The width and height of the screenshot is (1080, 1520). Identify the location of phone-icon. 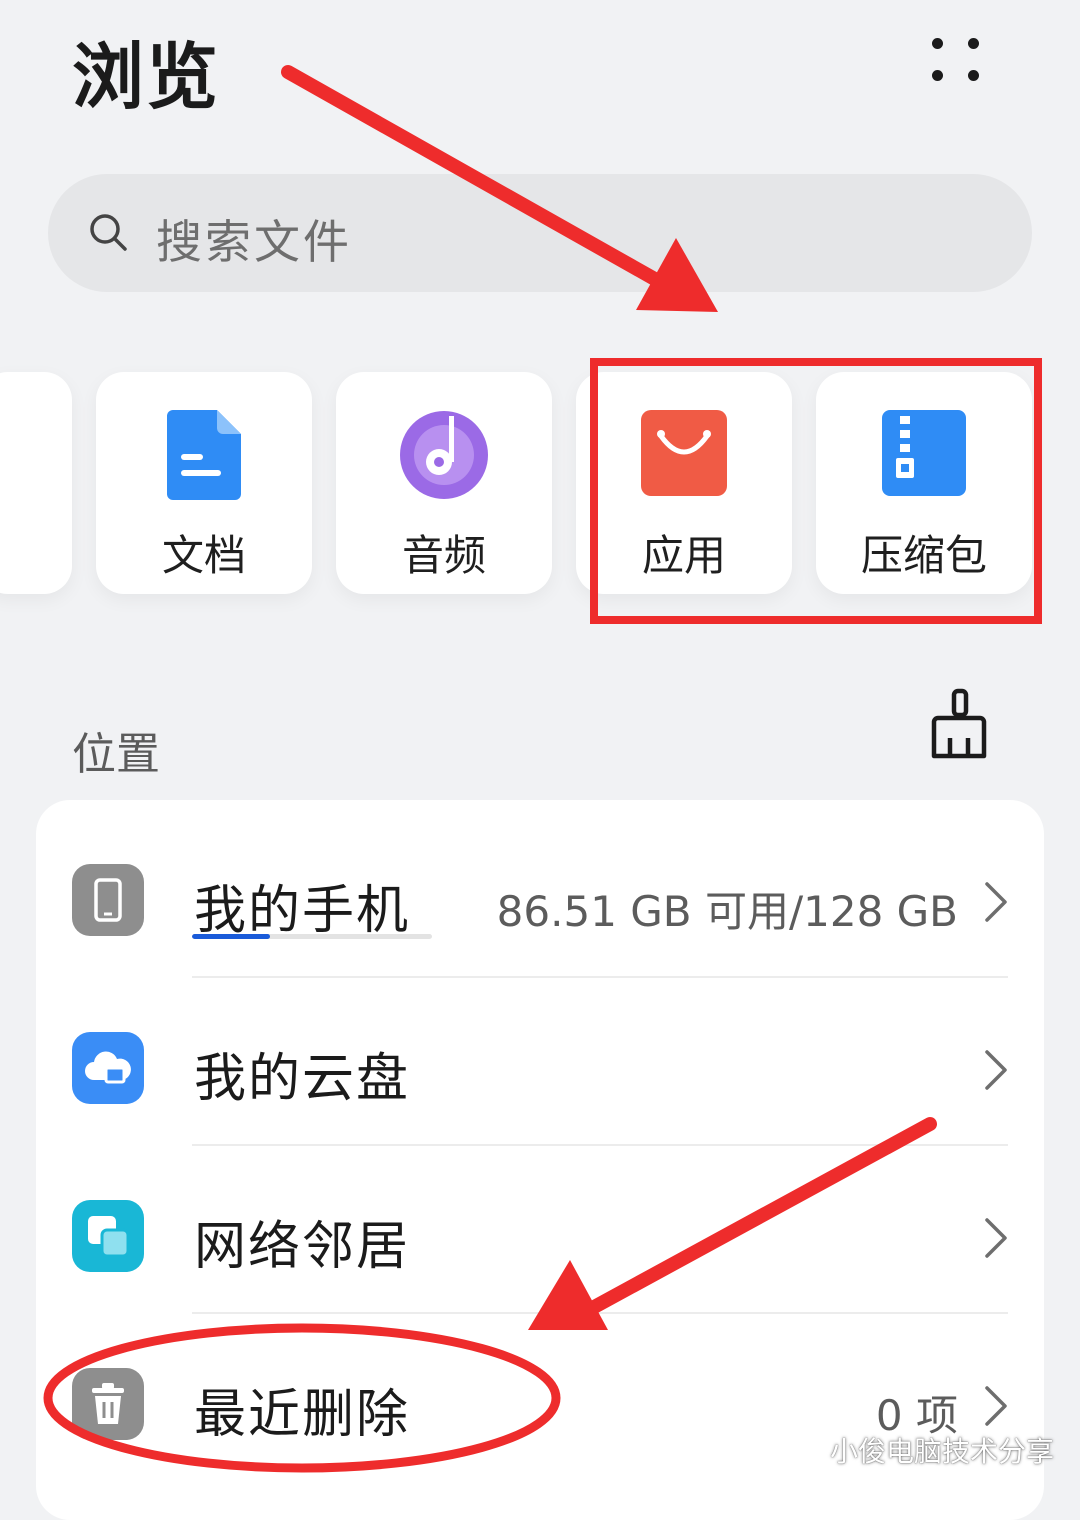
(108, 900).